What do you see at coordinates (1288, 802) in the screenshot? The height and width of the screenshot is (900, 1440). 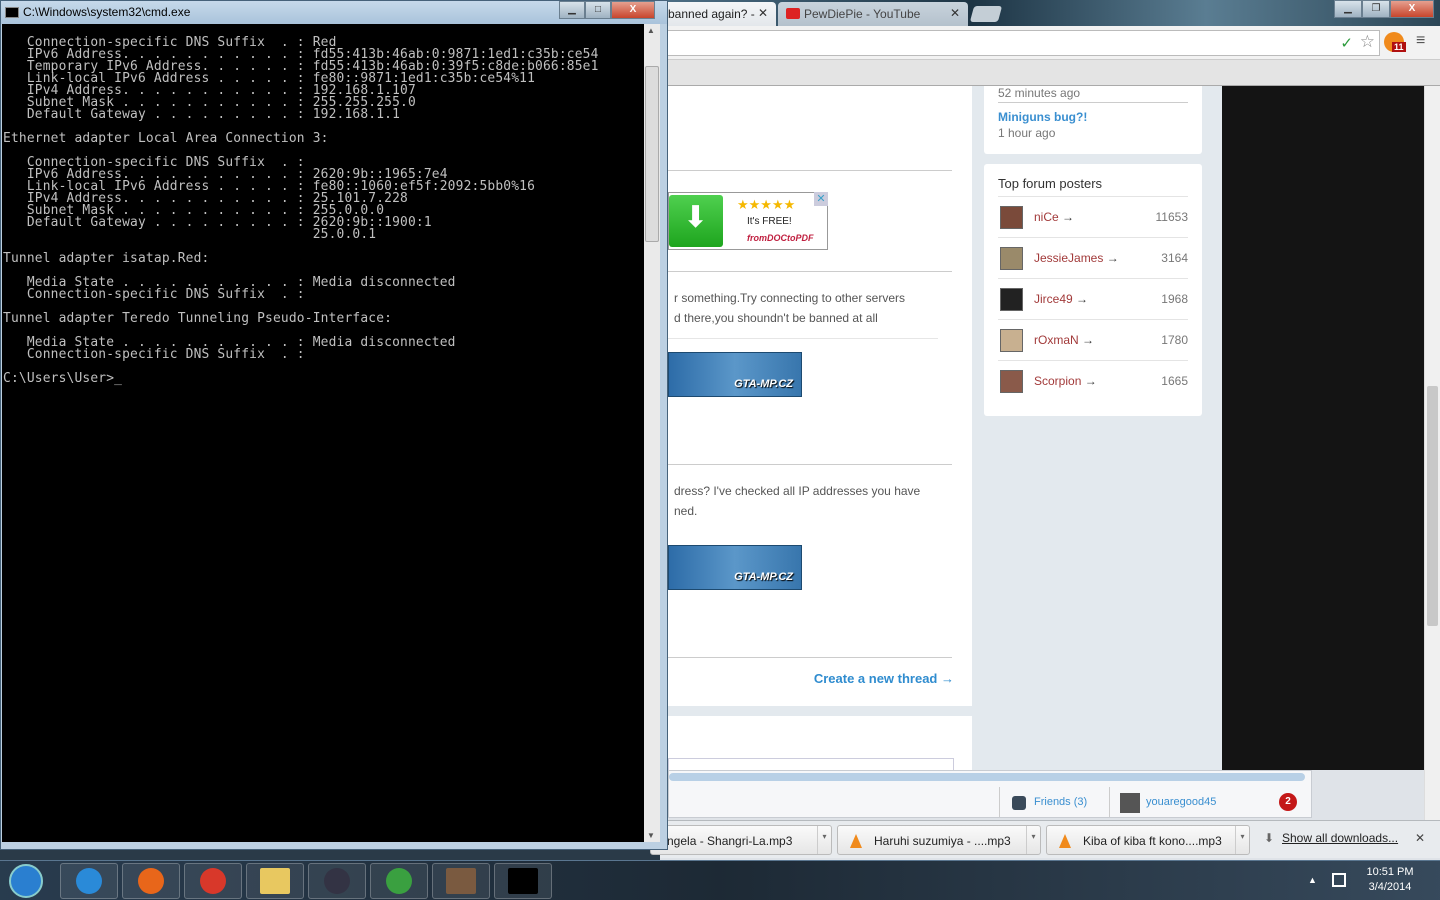 I see `notification-badge: 2` at bounding box center [1288, 802].